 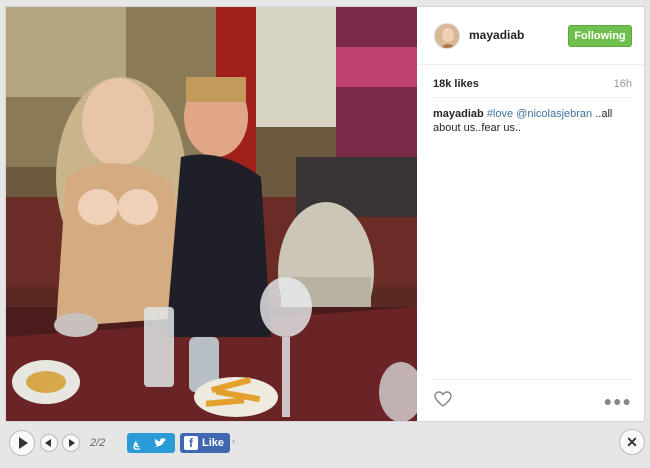 What do you see at coordinates (632, 442) in the screenshot?
I see `close-icon: ✕` at bounding box center [632, 442].